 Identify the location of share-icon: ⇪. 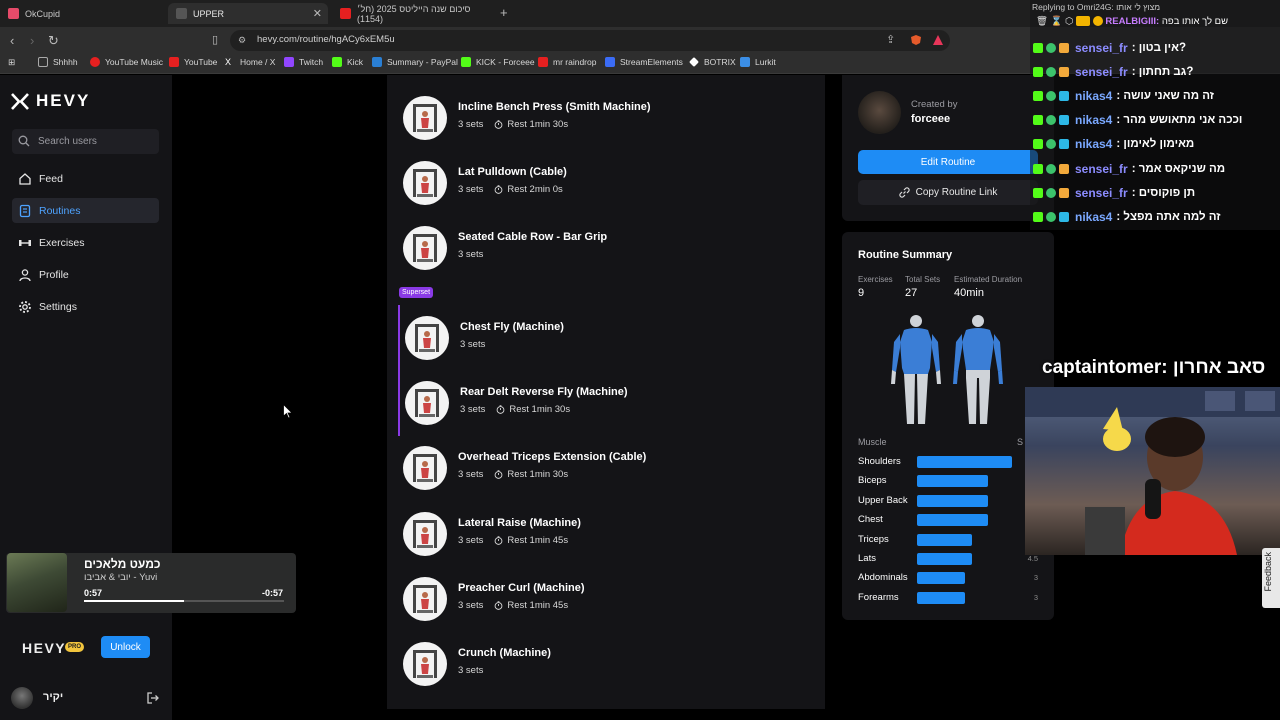
(890, 39).